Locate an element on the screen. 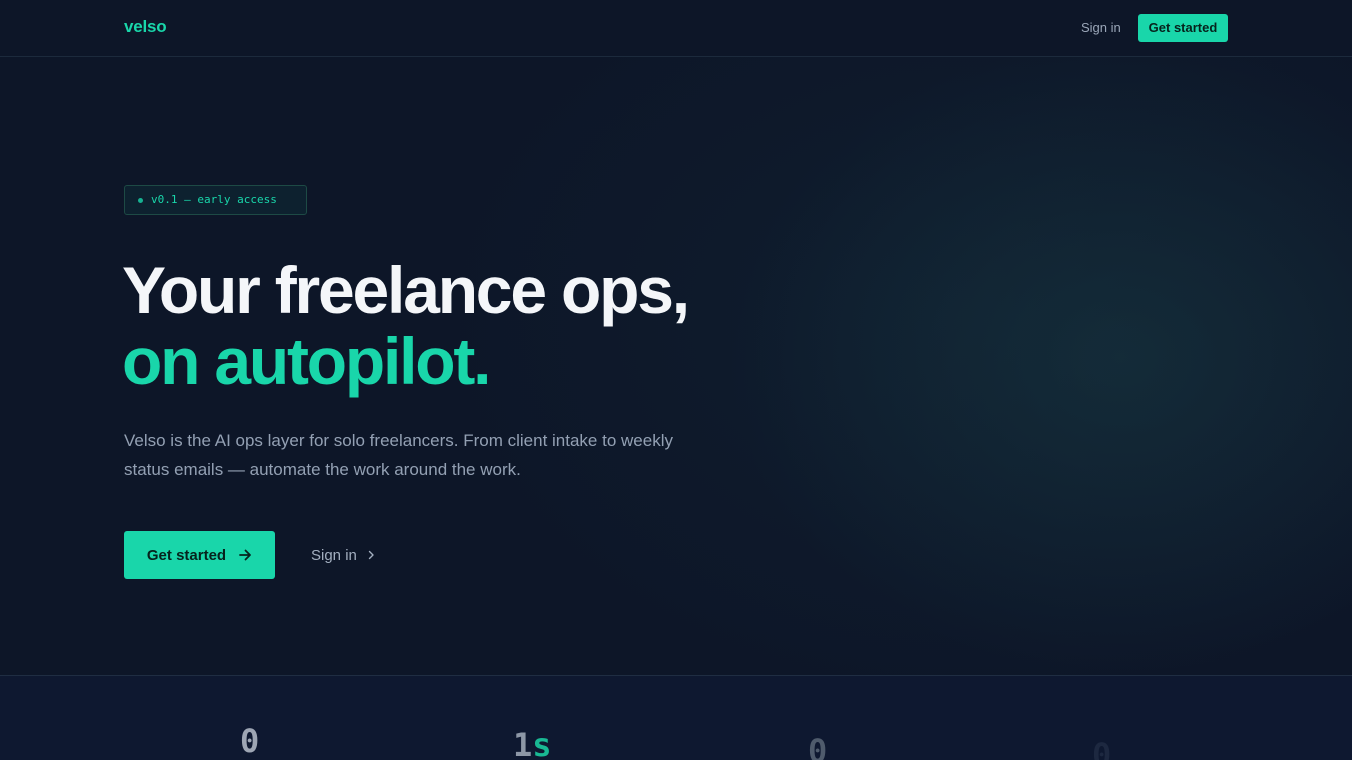 The height and width of the screenshot is (760, 1352). stat-value: 1s is located at coordinates (532, 743).